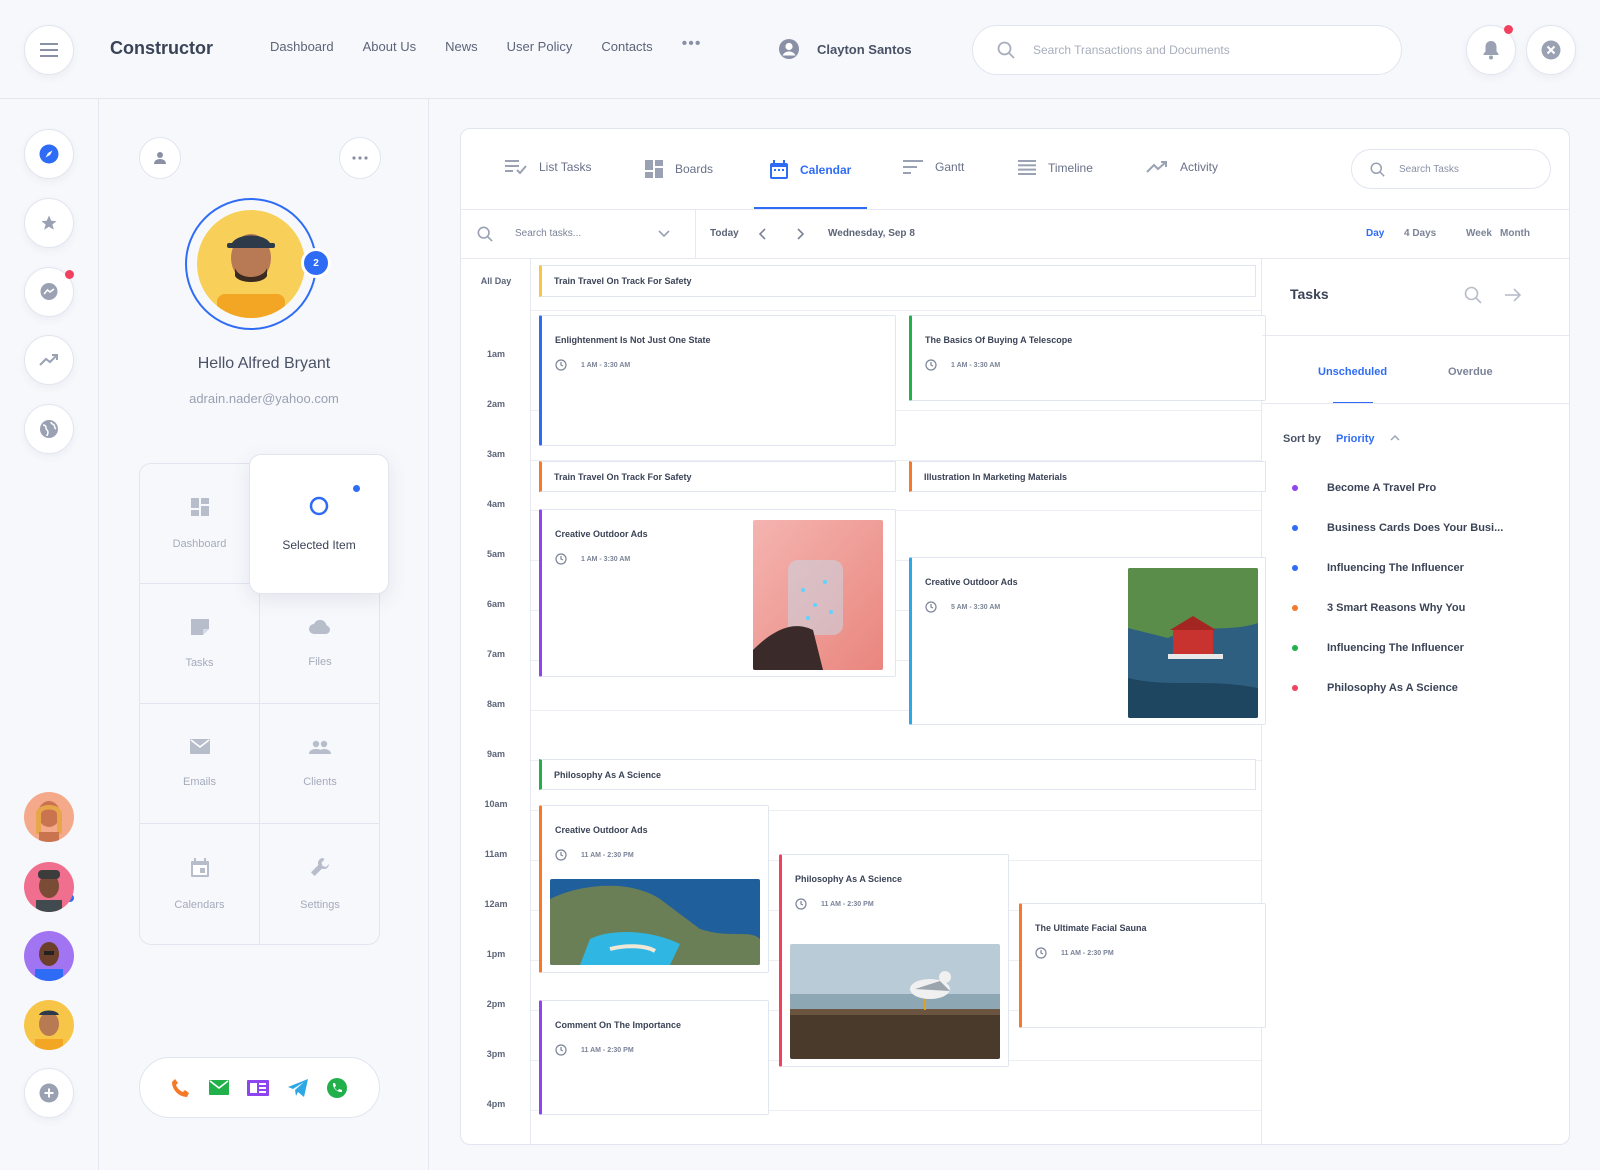 The height and width of the screenshot is (1170, 1600). Describe the element at coordinates (717, 476) in the screenshot. I see `calendar-event: Train Travel On Track For Safety` at that location.